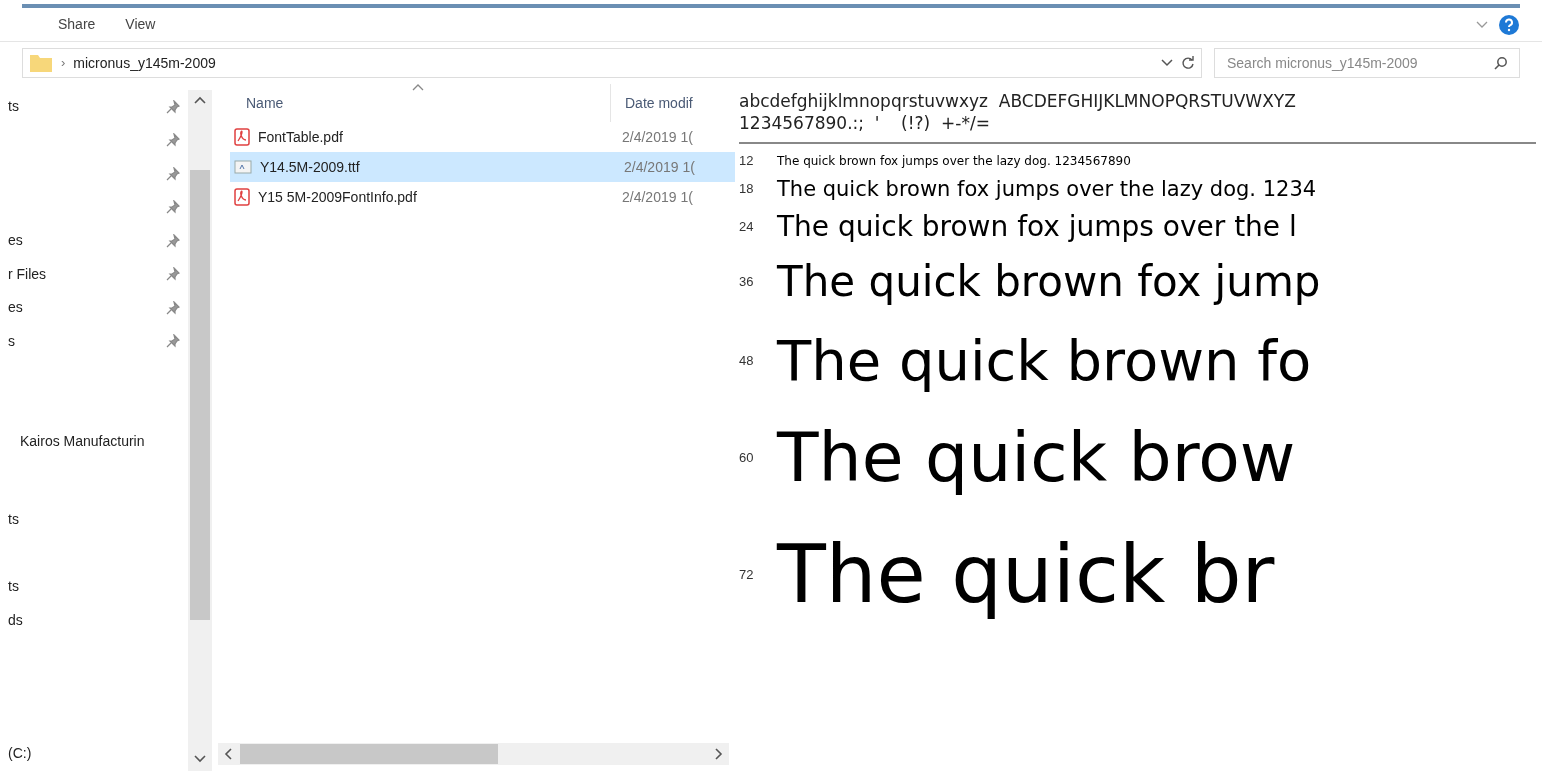 This screenshot has width=1542, height=771. Describe the element at coordinates (77, 24) in the screenshot. I see `ribbon-tab: Share` at that location.